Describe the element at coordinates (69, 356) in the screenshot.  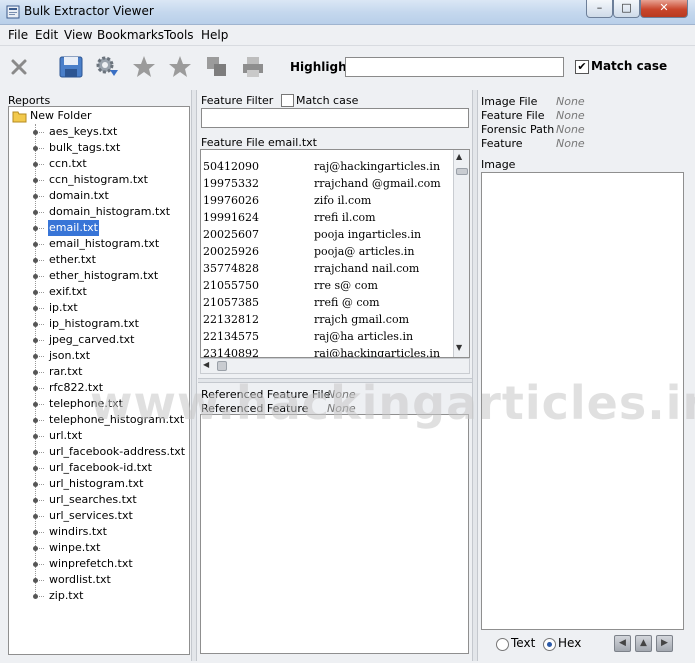
I see `tree-item: json.txt` at that location.